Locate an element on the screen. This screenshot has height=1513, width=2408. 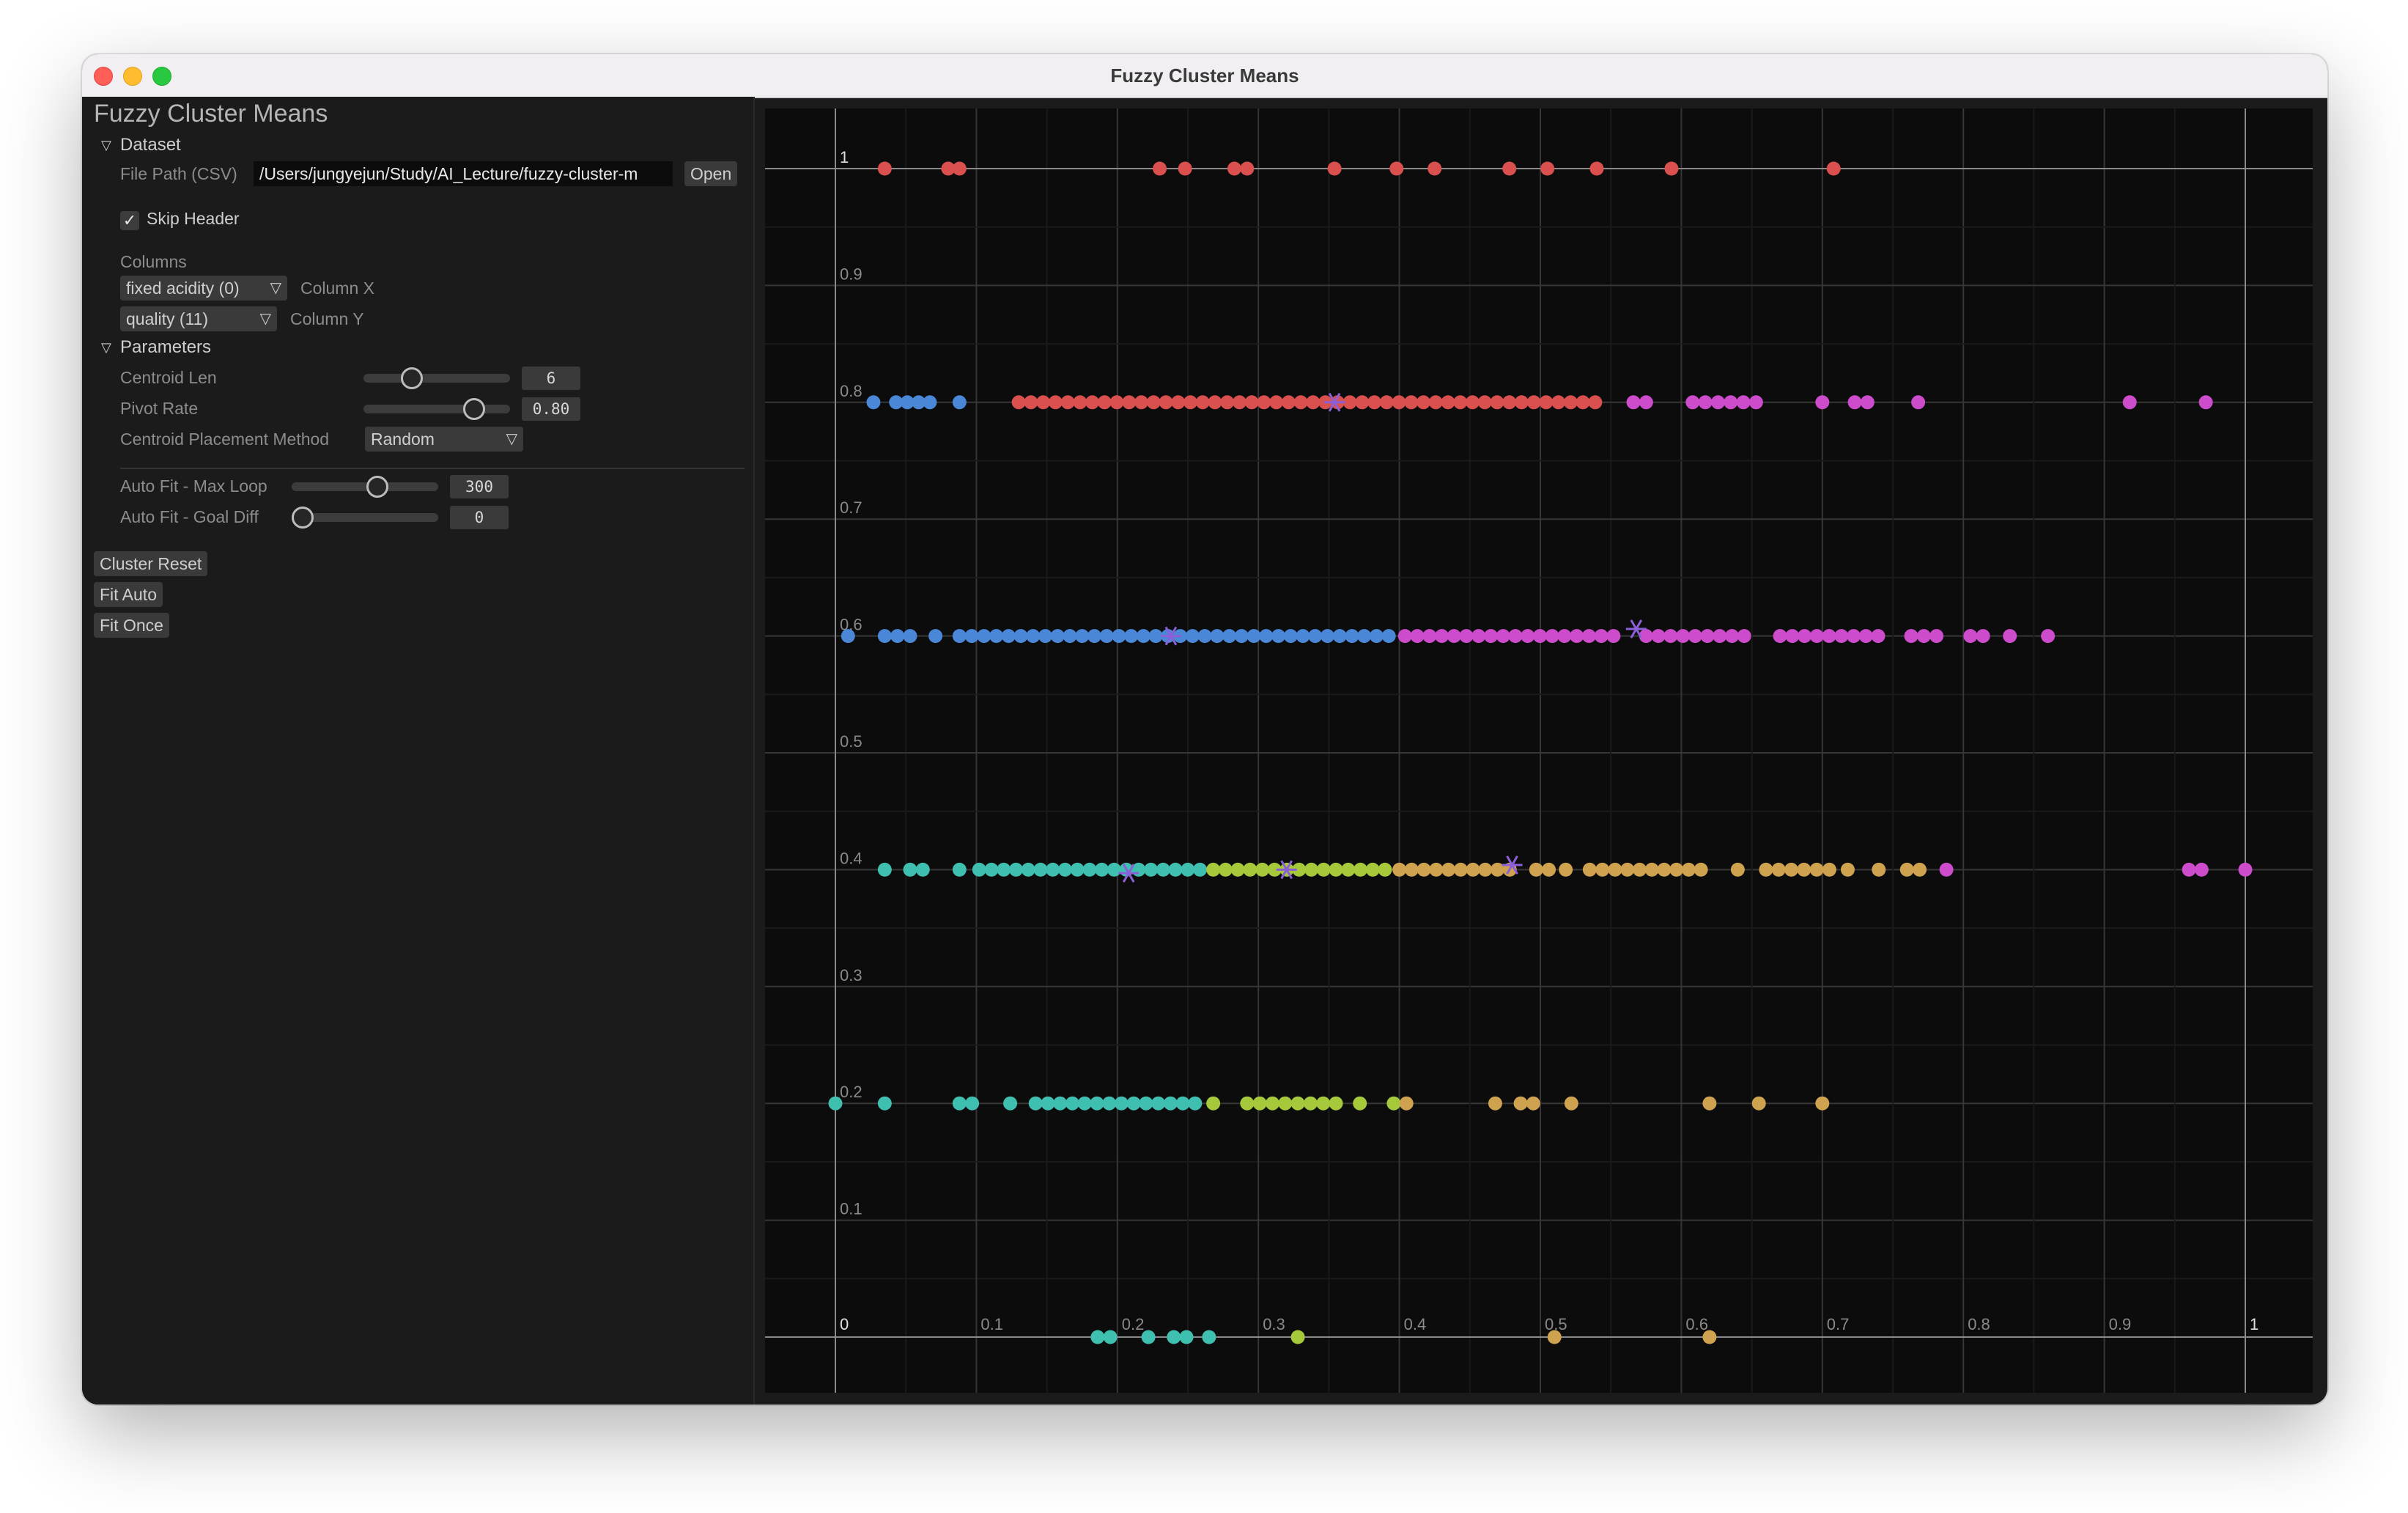
goal-diff-slider is located at coordinates (365, 517).